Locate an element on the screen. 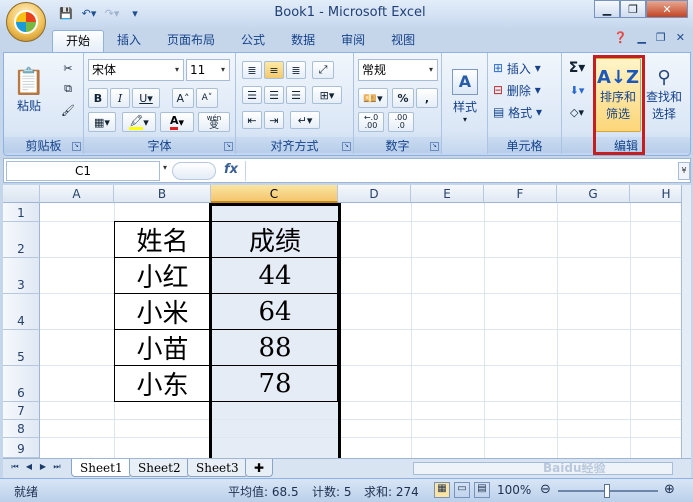 Image resolution: width=693 pixels, height=502 pixels. office-button is located at coordinates (26, 22).